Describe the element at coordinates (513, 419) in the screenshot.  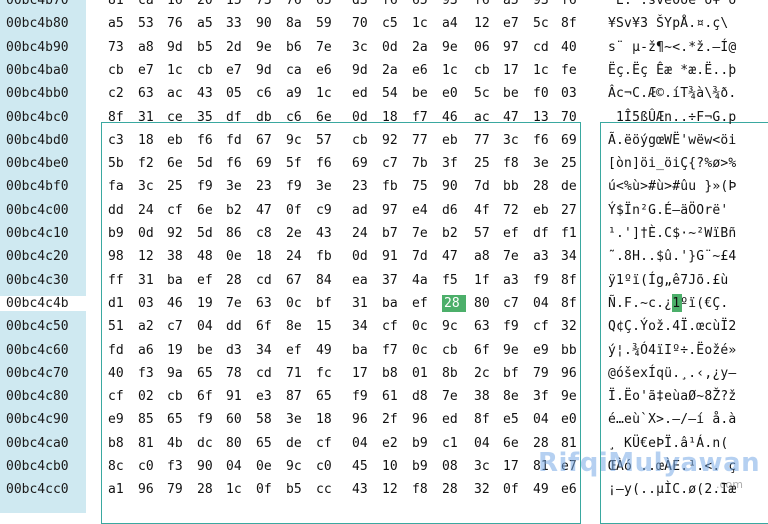
I see `hex-byte: e5` at that location.